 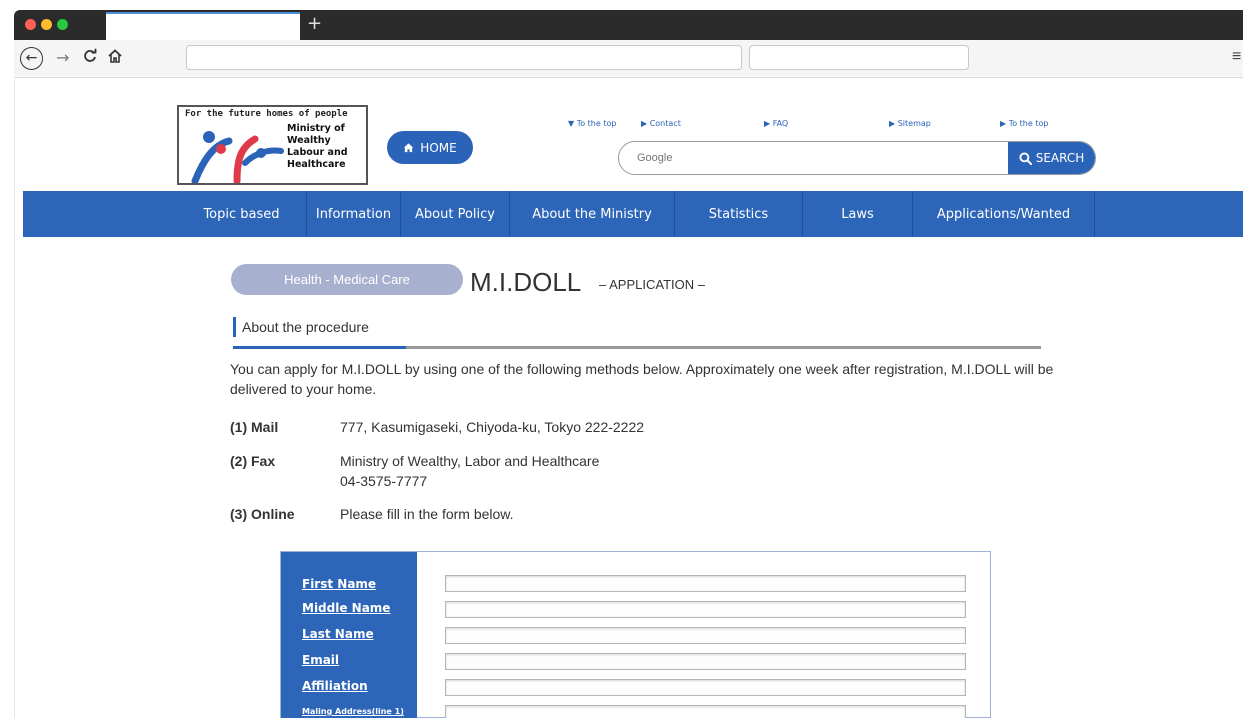 I want to click on affiliation-label: Affiliation, so click(x=335, y=686).